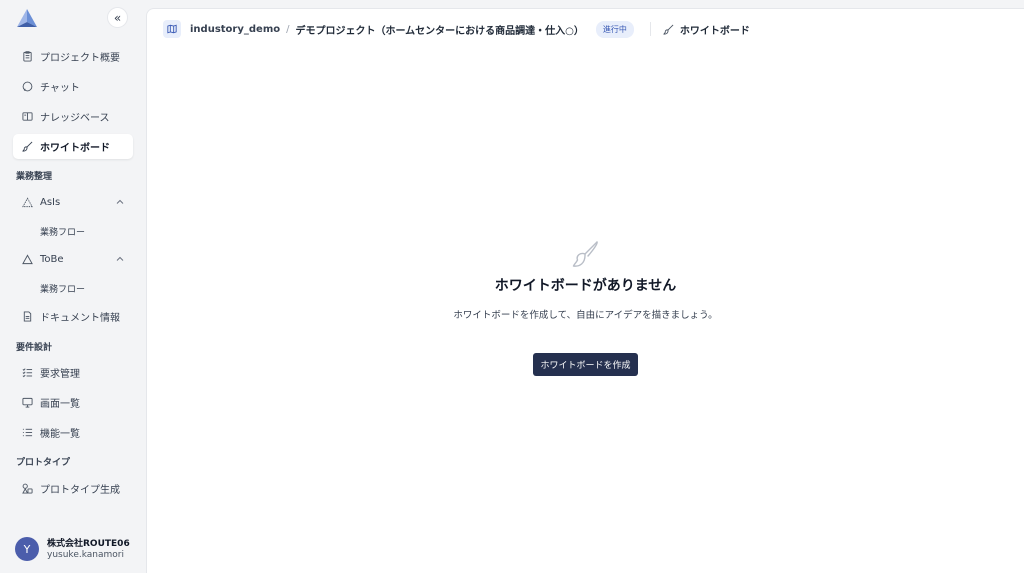 Image resolution: width=1024 pixels, height=573 pixels. I want to click on sidebar-item-whiteboard: ホワイトボード, so click(73, 146).